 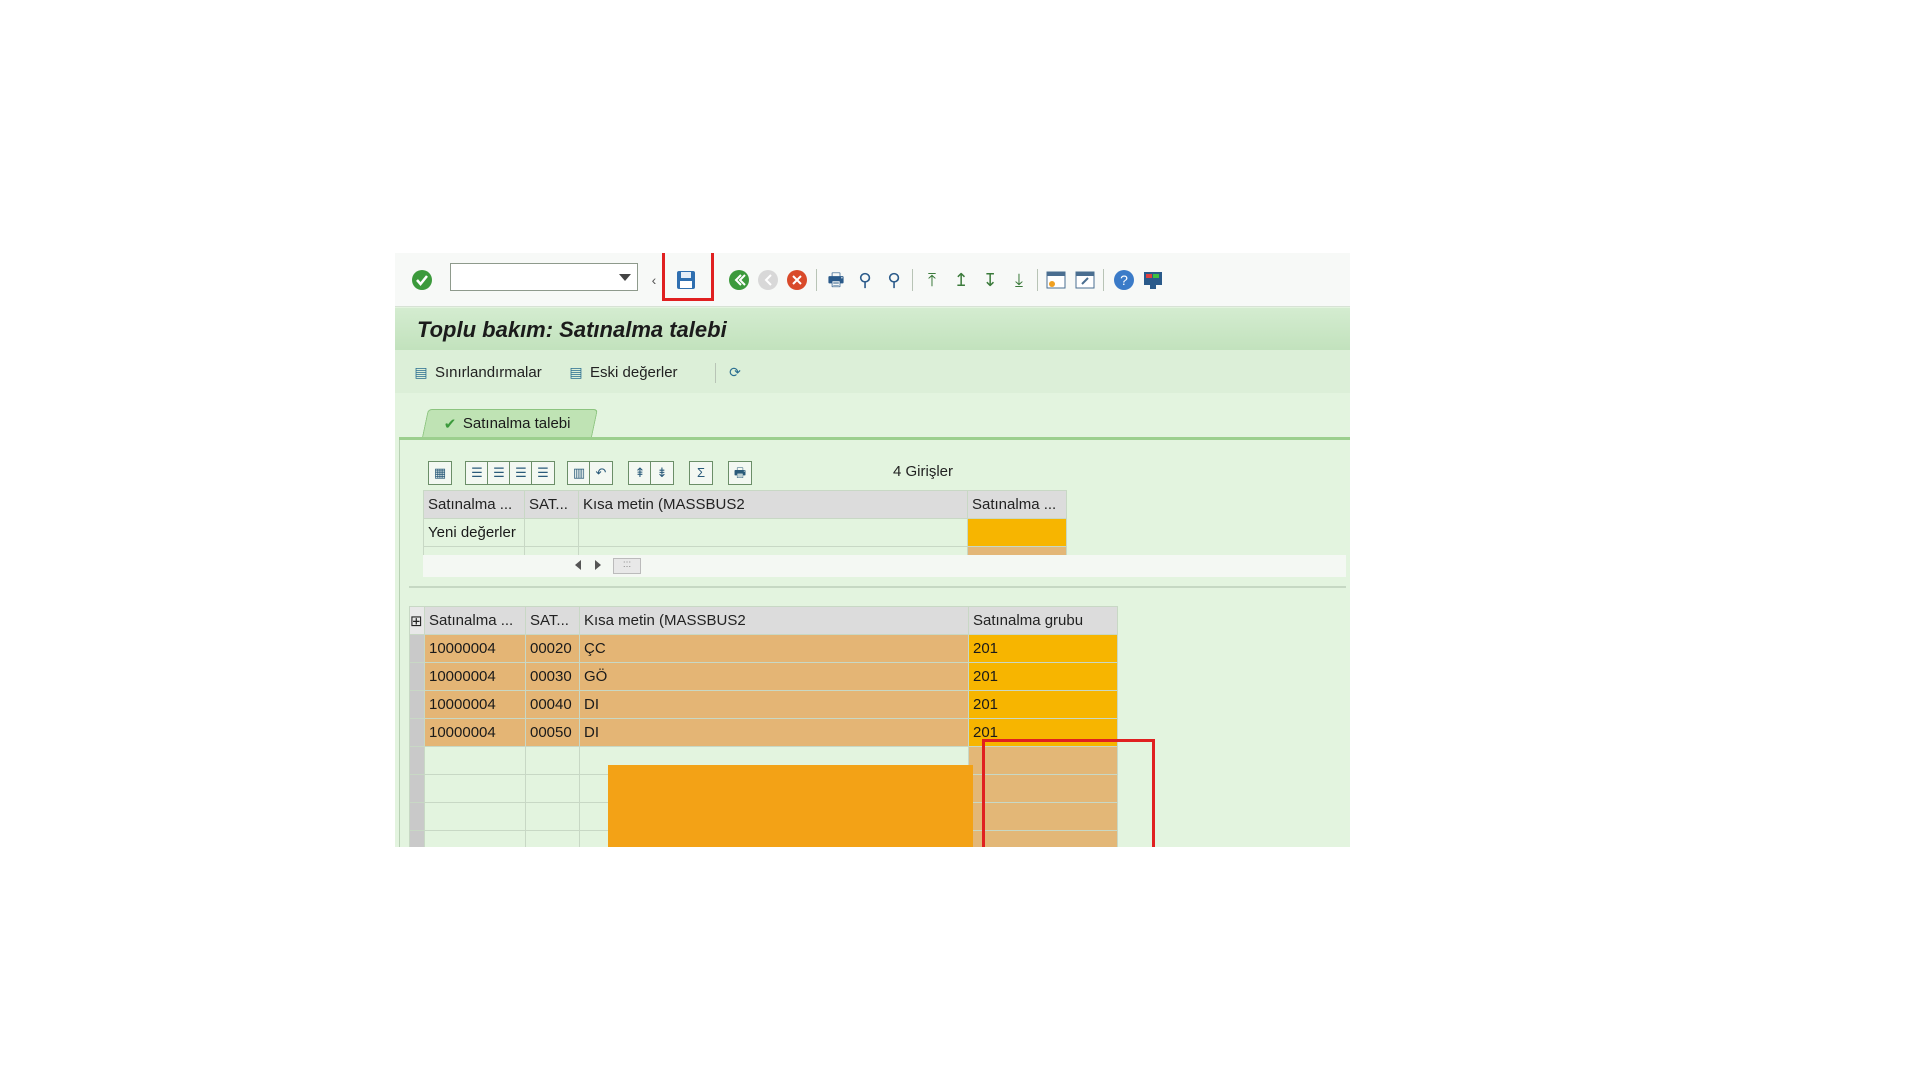 What do you see at coordinates (990, 280) in the screenshot?
I see `next-page-icon: ↧` at bounding box center [990, 280].